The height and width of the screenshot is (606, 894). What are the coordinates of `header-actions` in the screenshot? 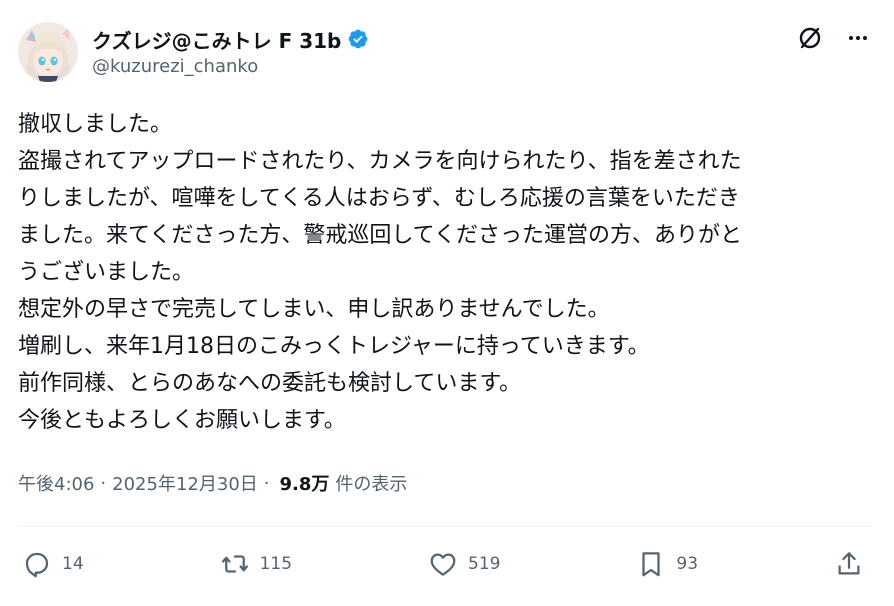 It's located at (834, 38).